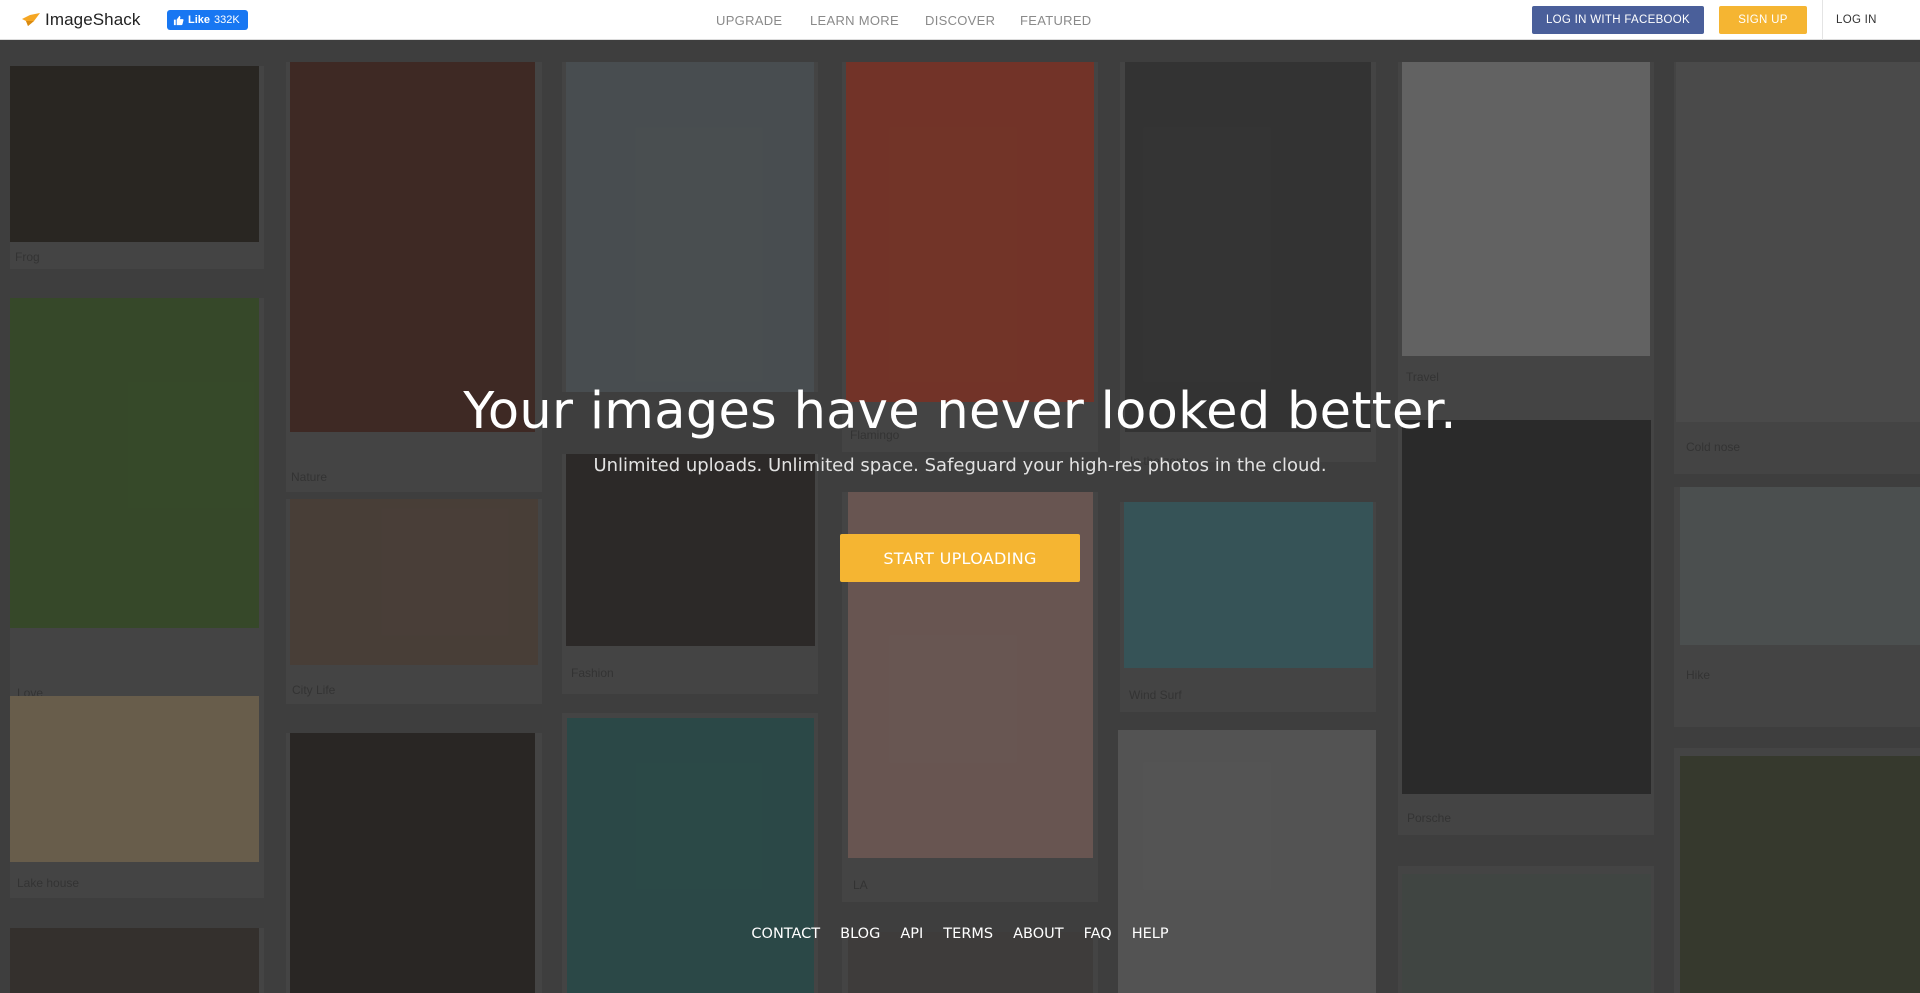  I want to click on fb-like-count: 332K, so click(227, 20).